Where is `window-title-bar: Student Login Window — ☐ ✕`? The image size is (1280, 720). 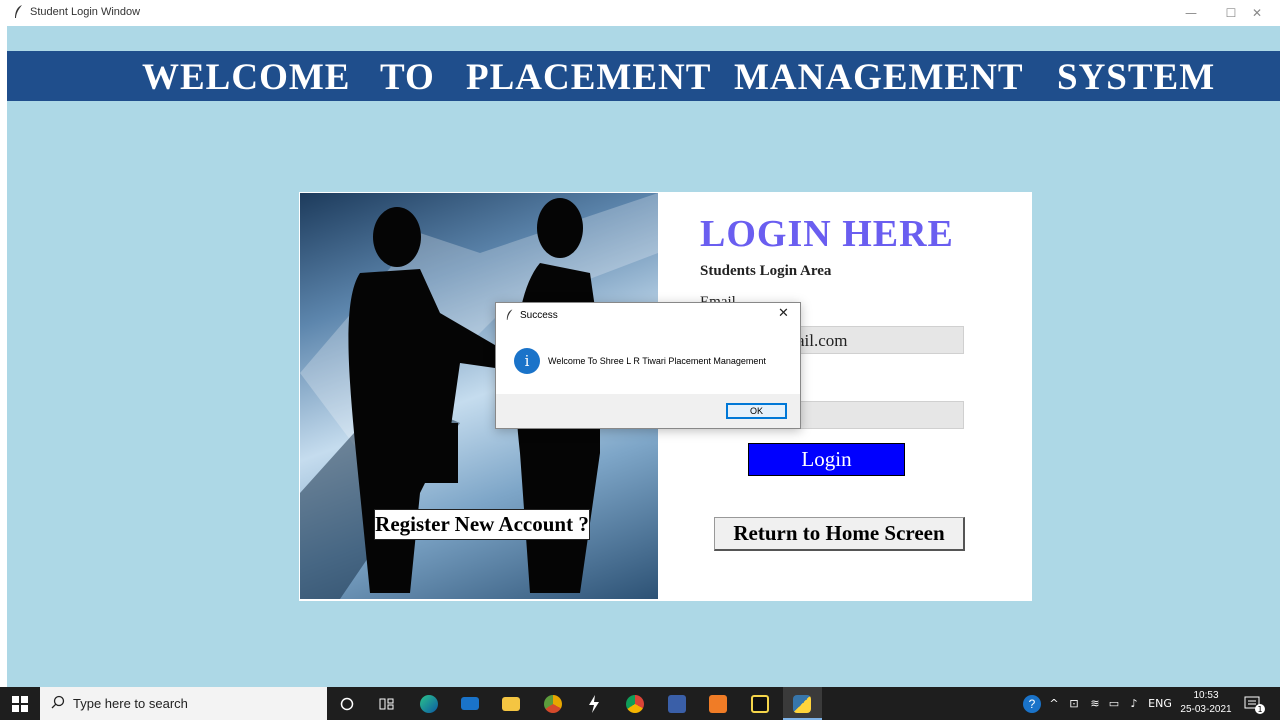 window-title-bar: Student Login Window — ☐ ✕ is located at coordinates (640, 13).